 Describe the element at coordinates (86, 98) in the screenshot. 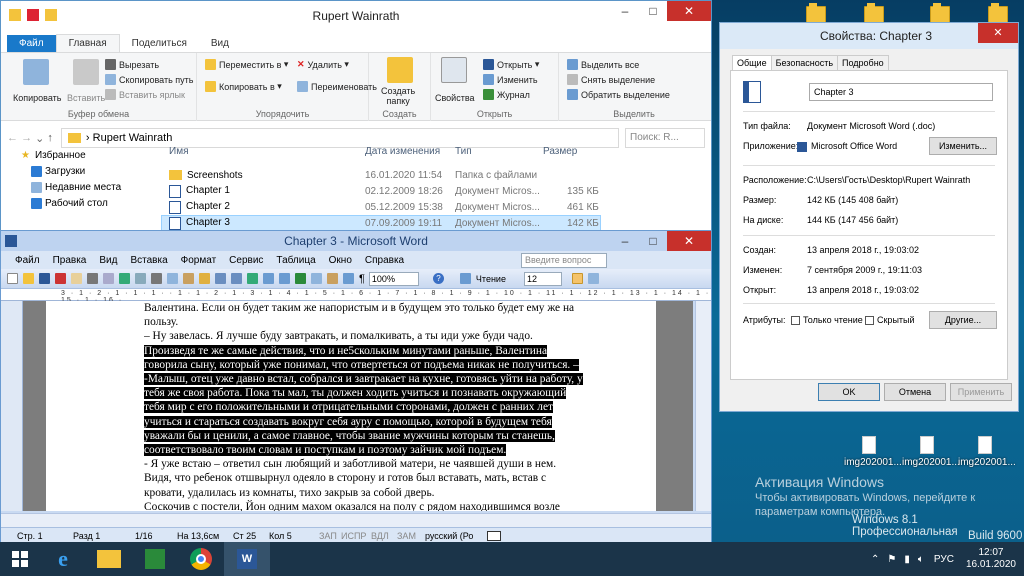

I see `paste-button: Вставить` at that location.